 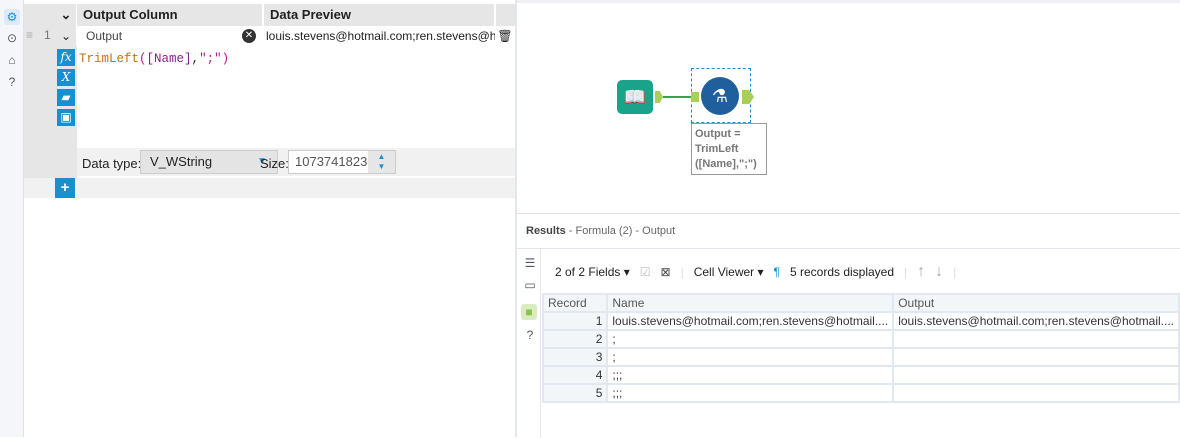 I want to click on data-preview-header: Data Preview, so click(x=379, y=15).